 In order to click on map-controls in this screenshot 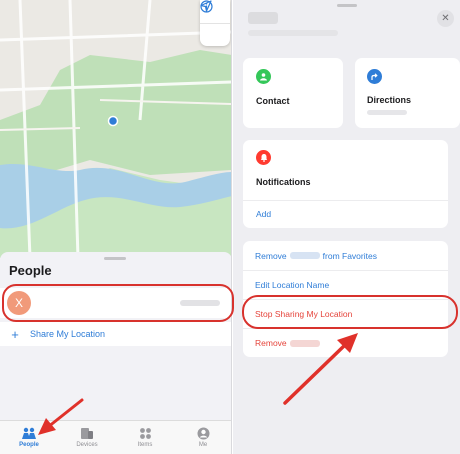, I will do `click(215, 23)`.